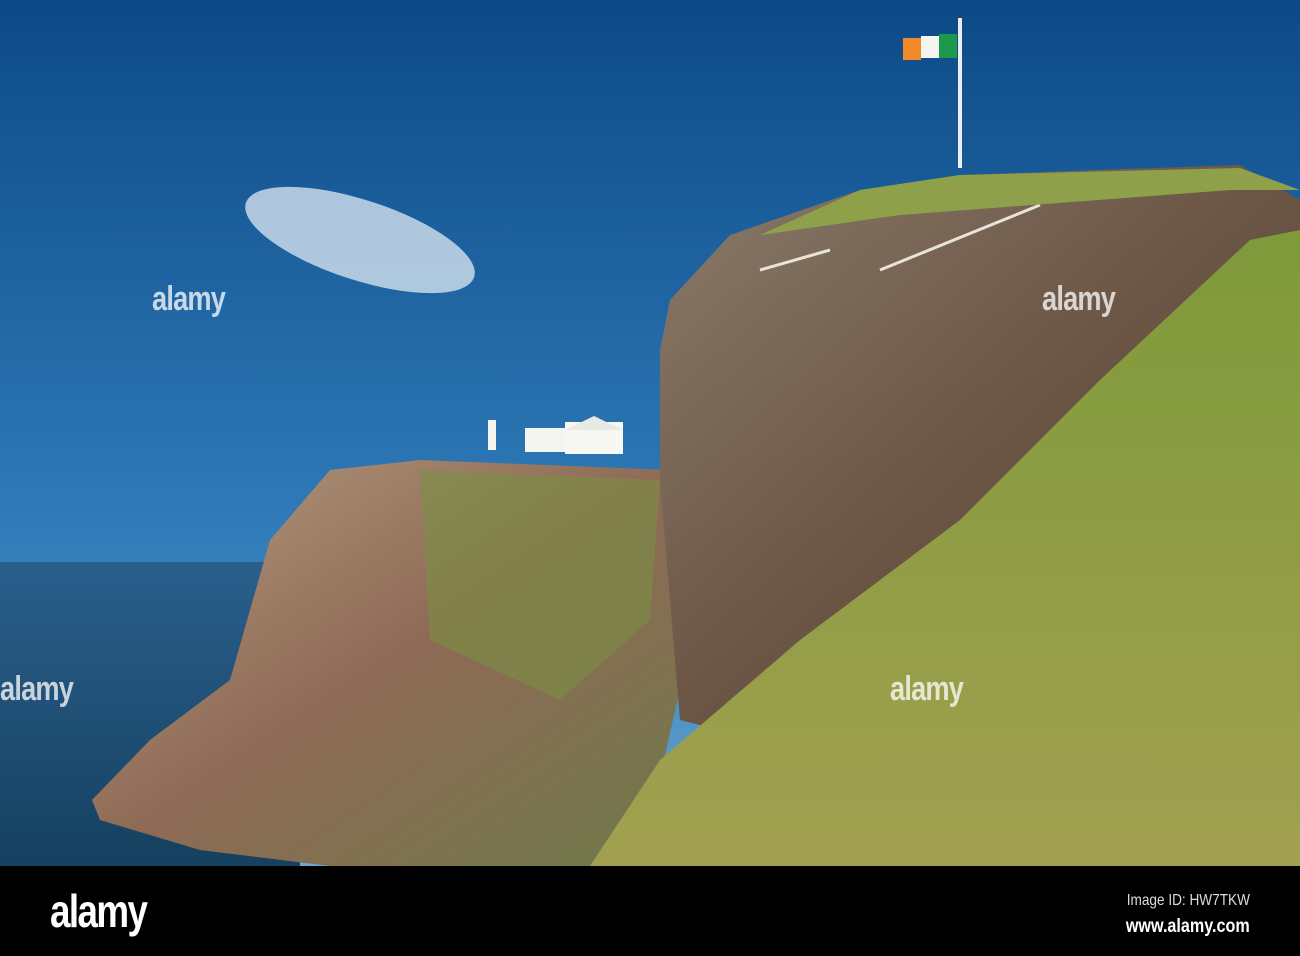 This screenshot has width=1300, height=956. Describe the element at coordinates (650, 911) in the screenshot. I see `footer-bar: alamy Image ID: HW7TKW www.alamy.com` at that location.